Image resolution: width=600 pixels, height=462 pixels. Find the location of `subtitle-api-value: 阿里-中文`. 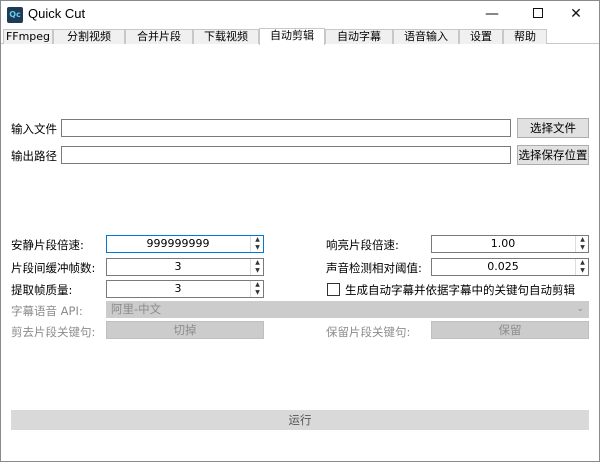

subtitle-api-value: 阿里-中文 is located at coordinates (136, 309).